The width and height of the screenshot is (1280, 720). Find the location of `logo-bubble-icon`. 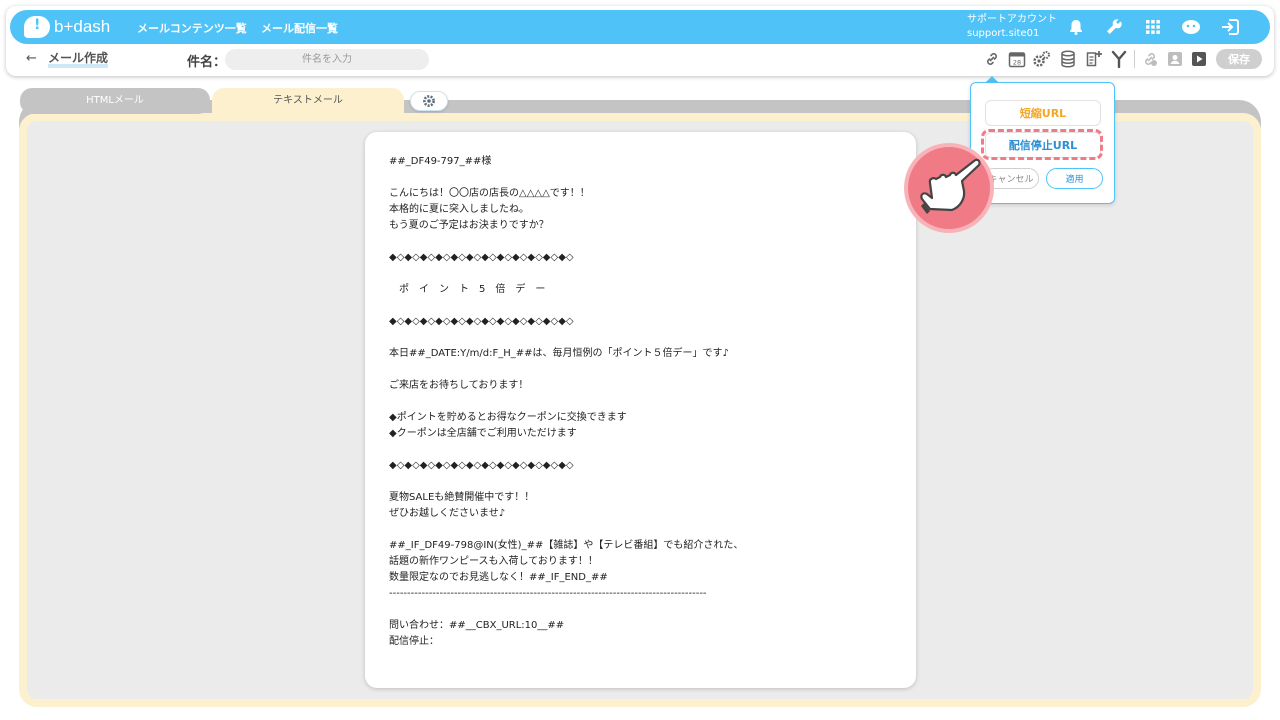

logo-bubble-icon is located at coordinates (37, 27).